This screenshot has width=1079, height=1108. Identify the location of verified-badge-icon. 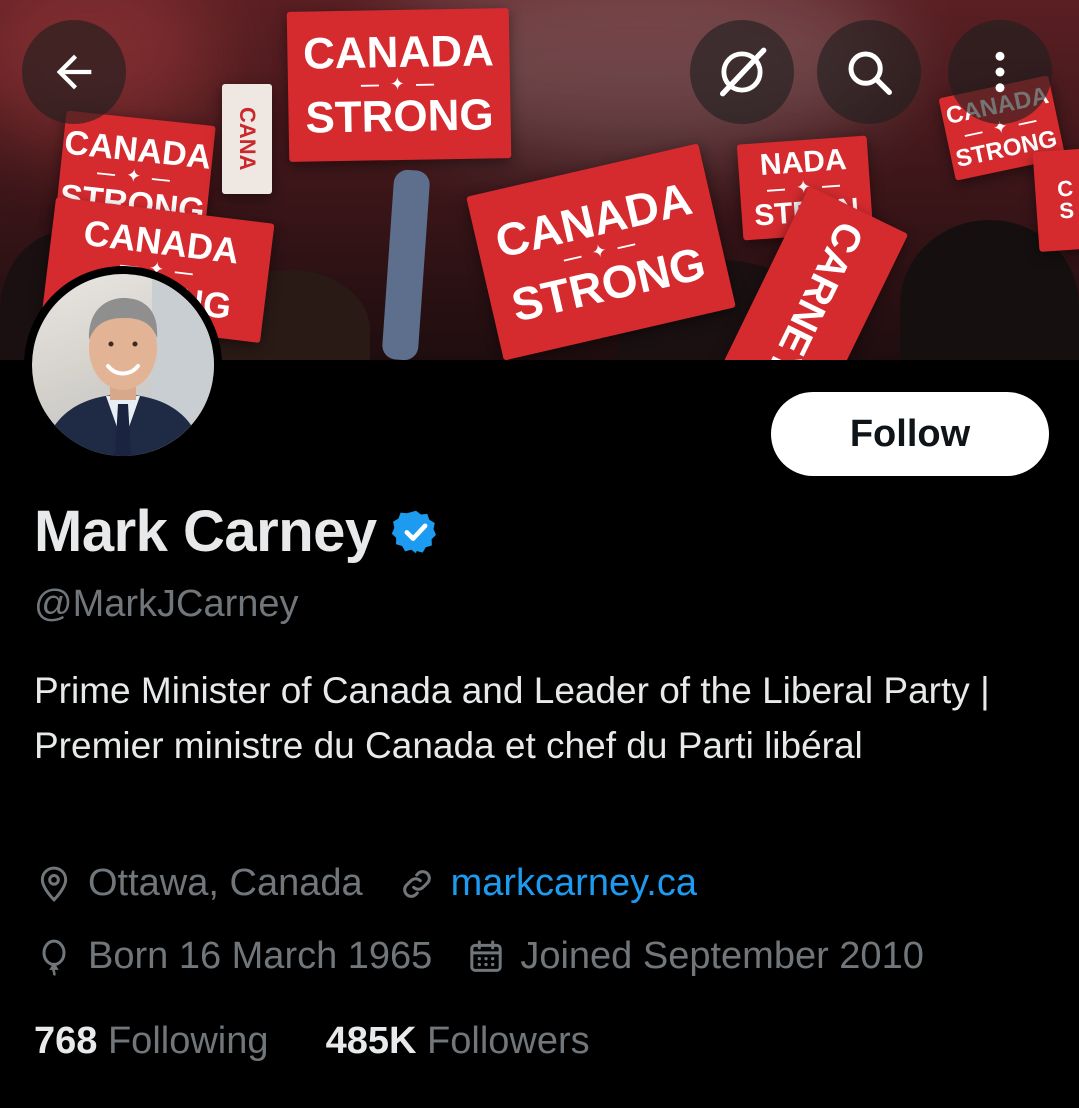
(416, 532).